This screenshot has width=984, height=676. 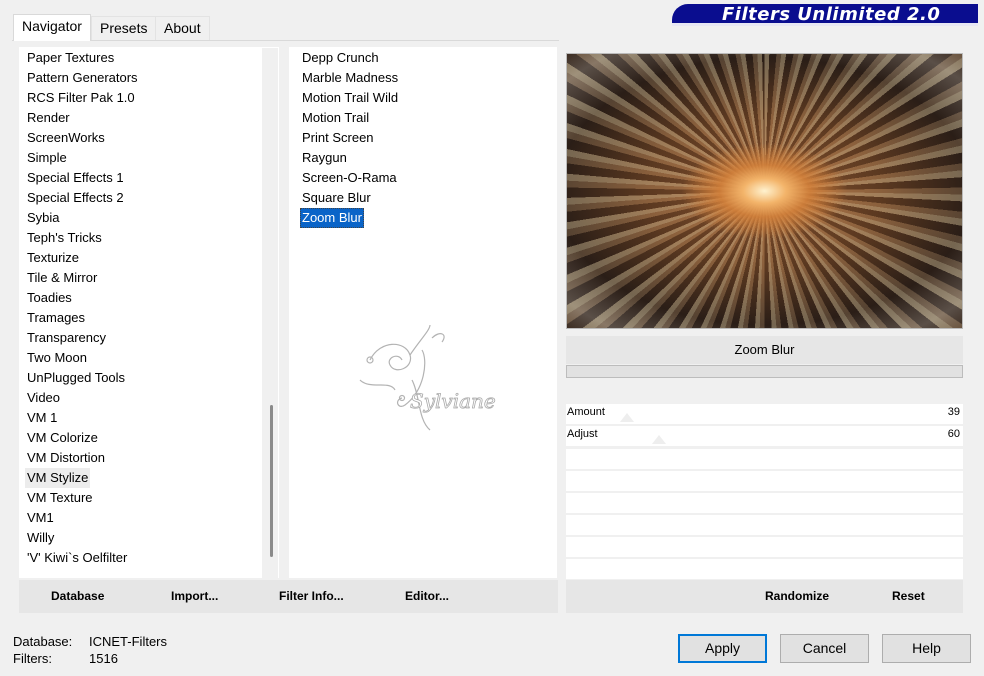 What do you see at coordinates (182, 28) in the screenshot?
I see `tab-about: About` at bounding box center [182, 28].